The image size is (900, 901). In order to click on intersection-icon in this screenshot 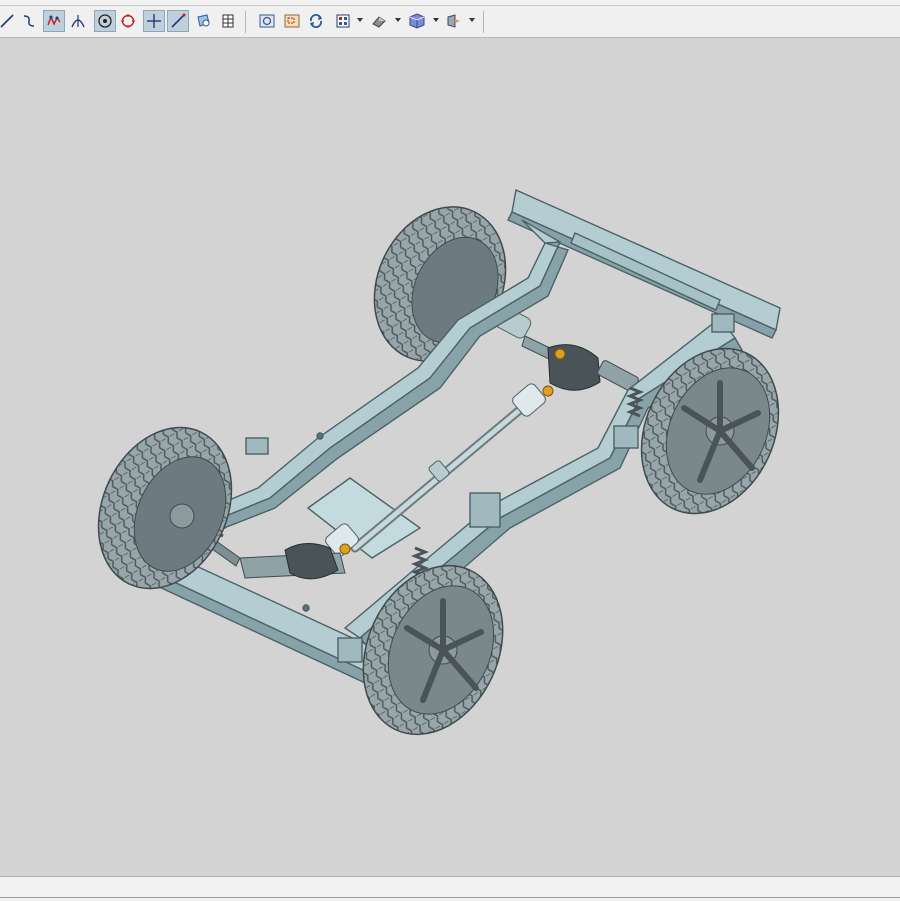, I will do `click(78, 21)`.